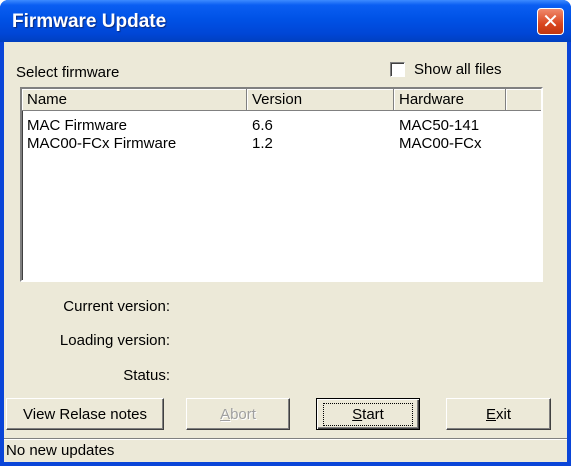 Image resolution: width=571 pixels, height=466 pixels. I want to click on column-header-version: Version, so click(320, 100).